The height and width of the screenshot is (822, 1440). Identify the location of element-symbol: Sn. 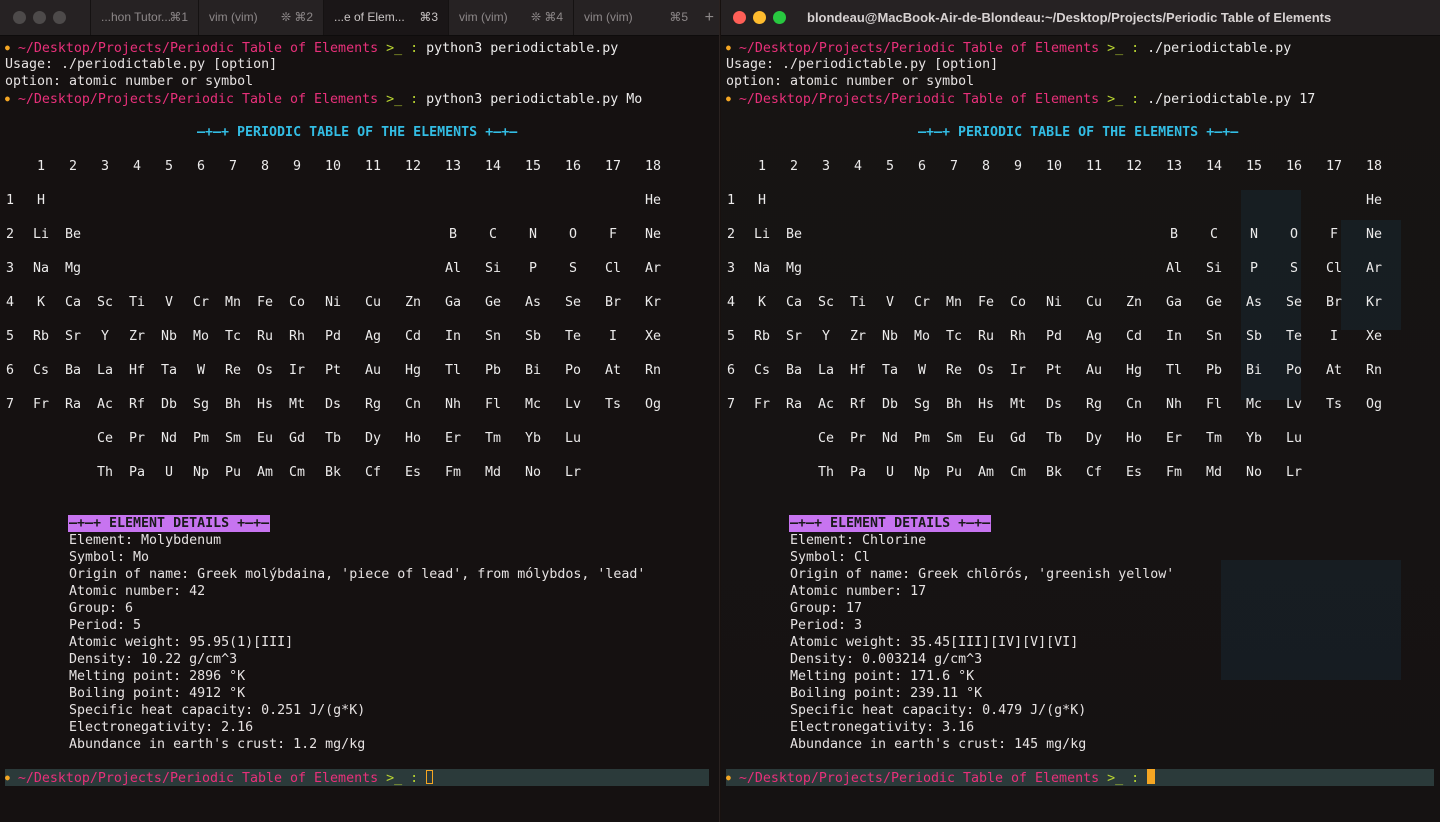
(1214, 336).